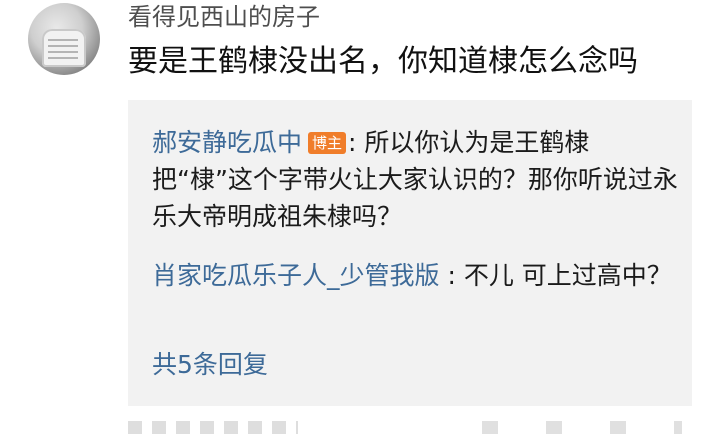  I want to click on view-more-replies-link: 共5条回复, so click(210, 364).